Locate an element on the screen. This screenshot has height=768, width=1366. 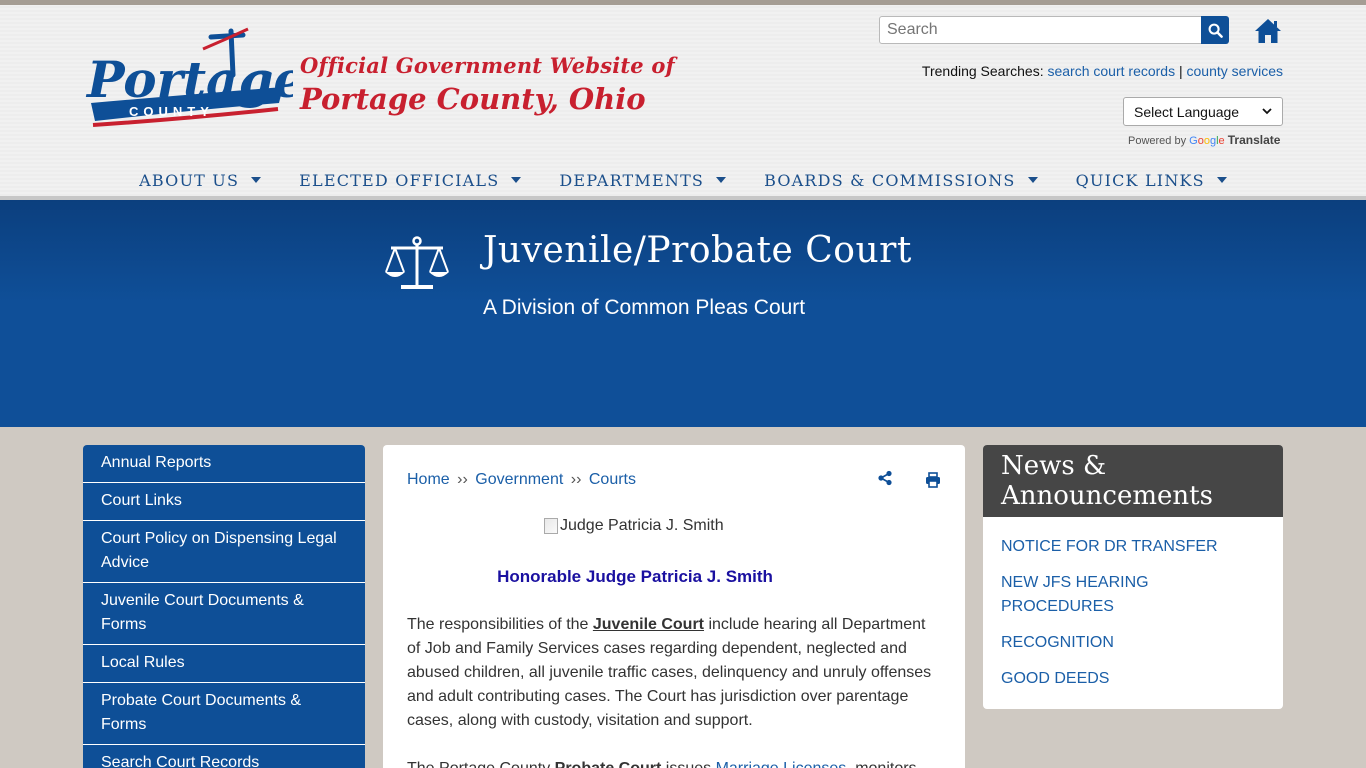
breadcrumb-home: Home is located at coordinates (428, 479).